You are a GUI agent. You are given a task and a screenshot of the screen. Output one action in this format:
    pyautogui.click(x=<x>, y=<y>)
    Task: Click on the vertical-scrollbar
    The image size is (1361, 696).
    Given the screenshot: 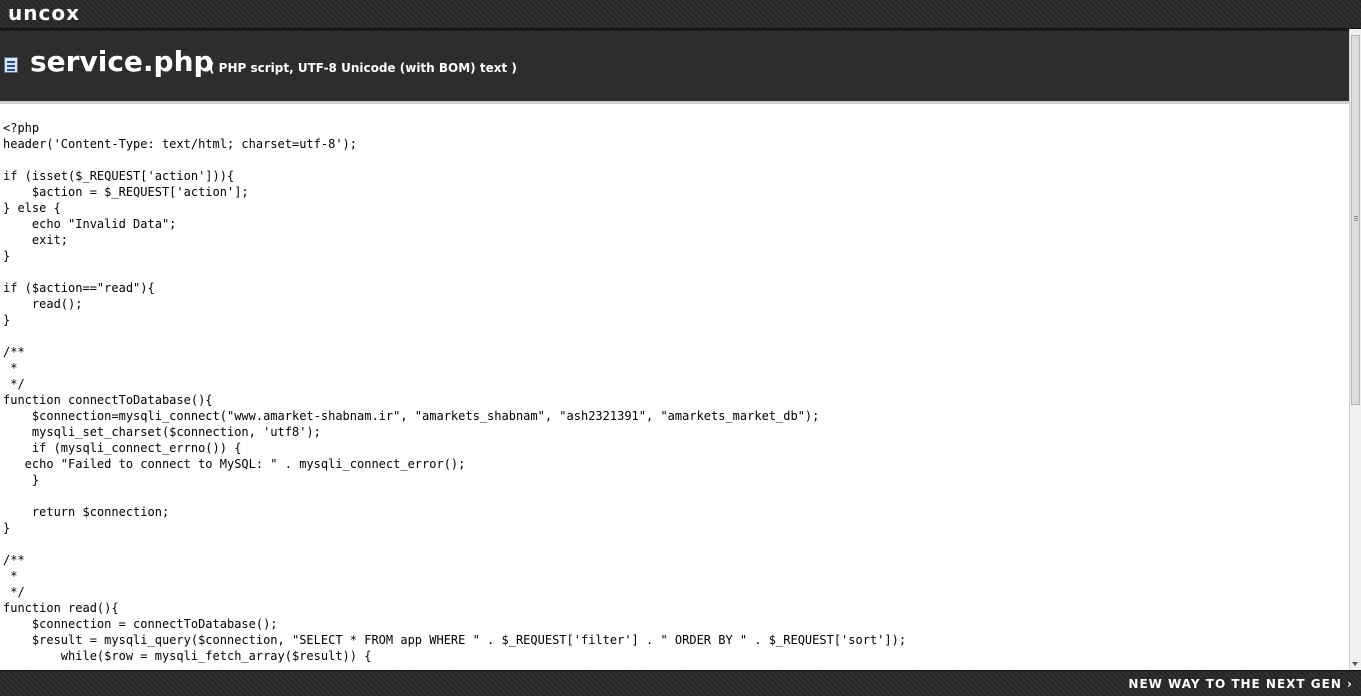 What is the action you would take?
    pyautogui.click(x=1355, y=349)
    